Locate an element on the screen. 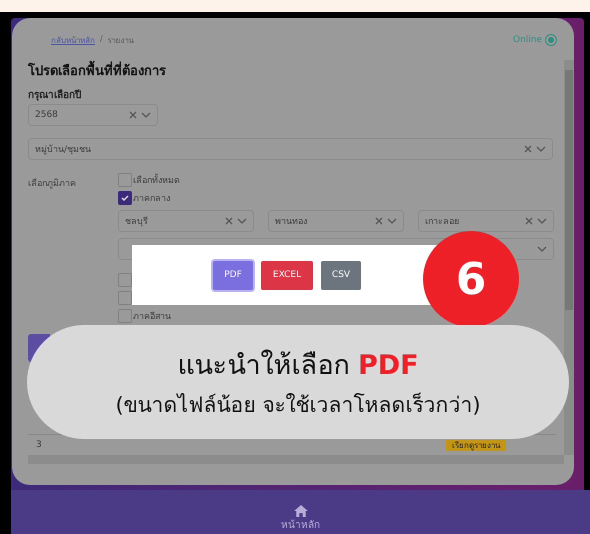 This screenshot has width=590, height=534. export-button: CSV is located at coordinates (341, 275).